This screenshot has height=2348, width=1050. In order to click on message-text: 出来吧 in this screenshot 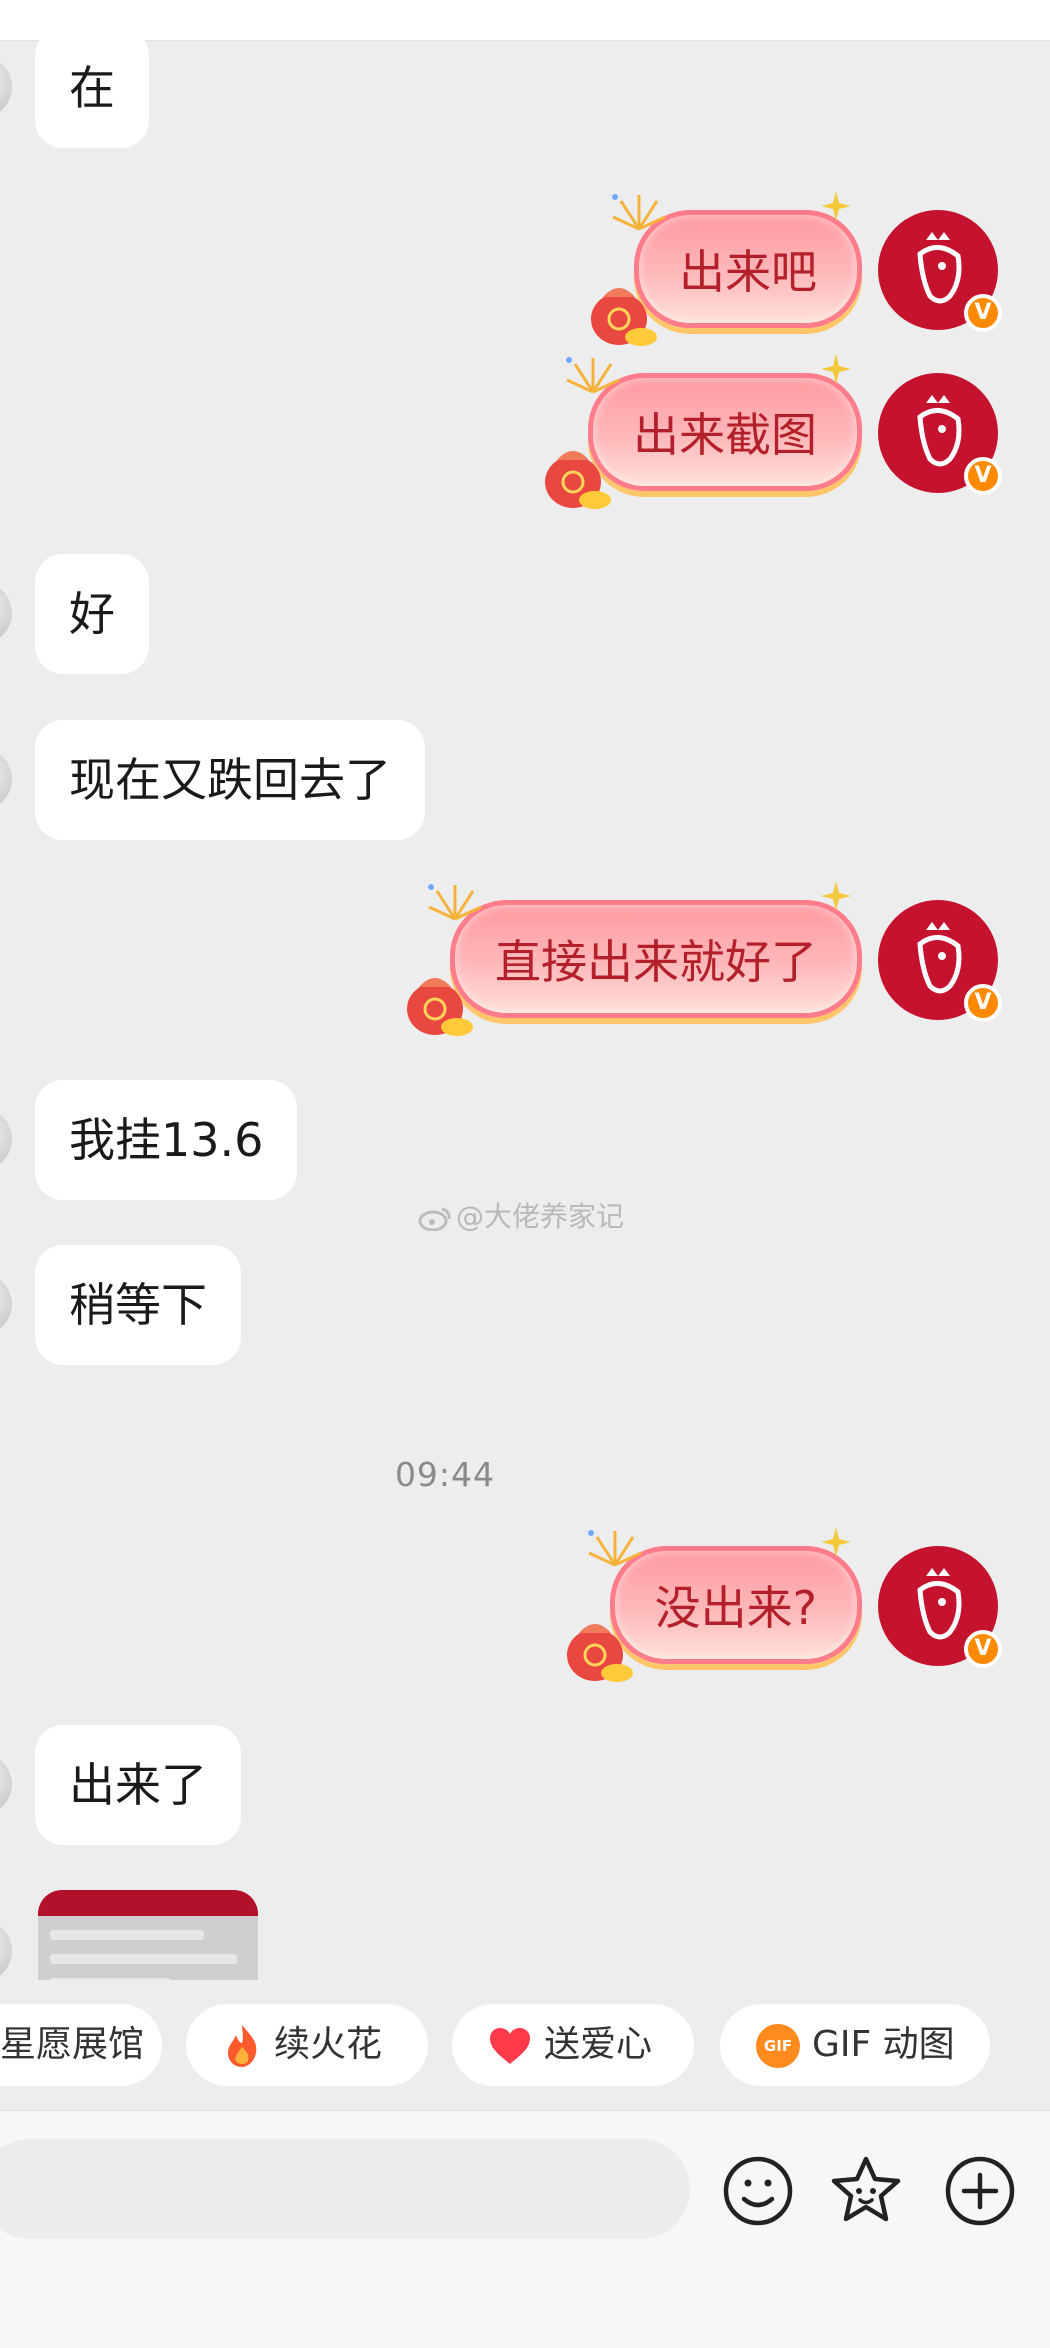, I will do `click(748, 272)`.